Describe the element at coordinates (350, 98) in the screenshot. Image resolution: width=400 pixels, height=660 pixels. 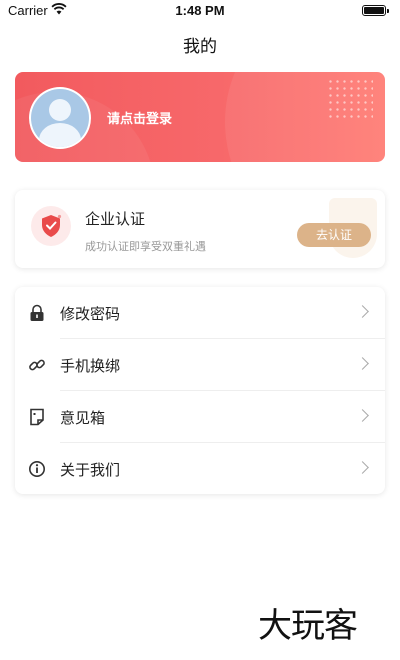
I see `decoration-dots` at that location.